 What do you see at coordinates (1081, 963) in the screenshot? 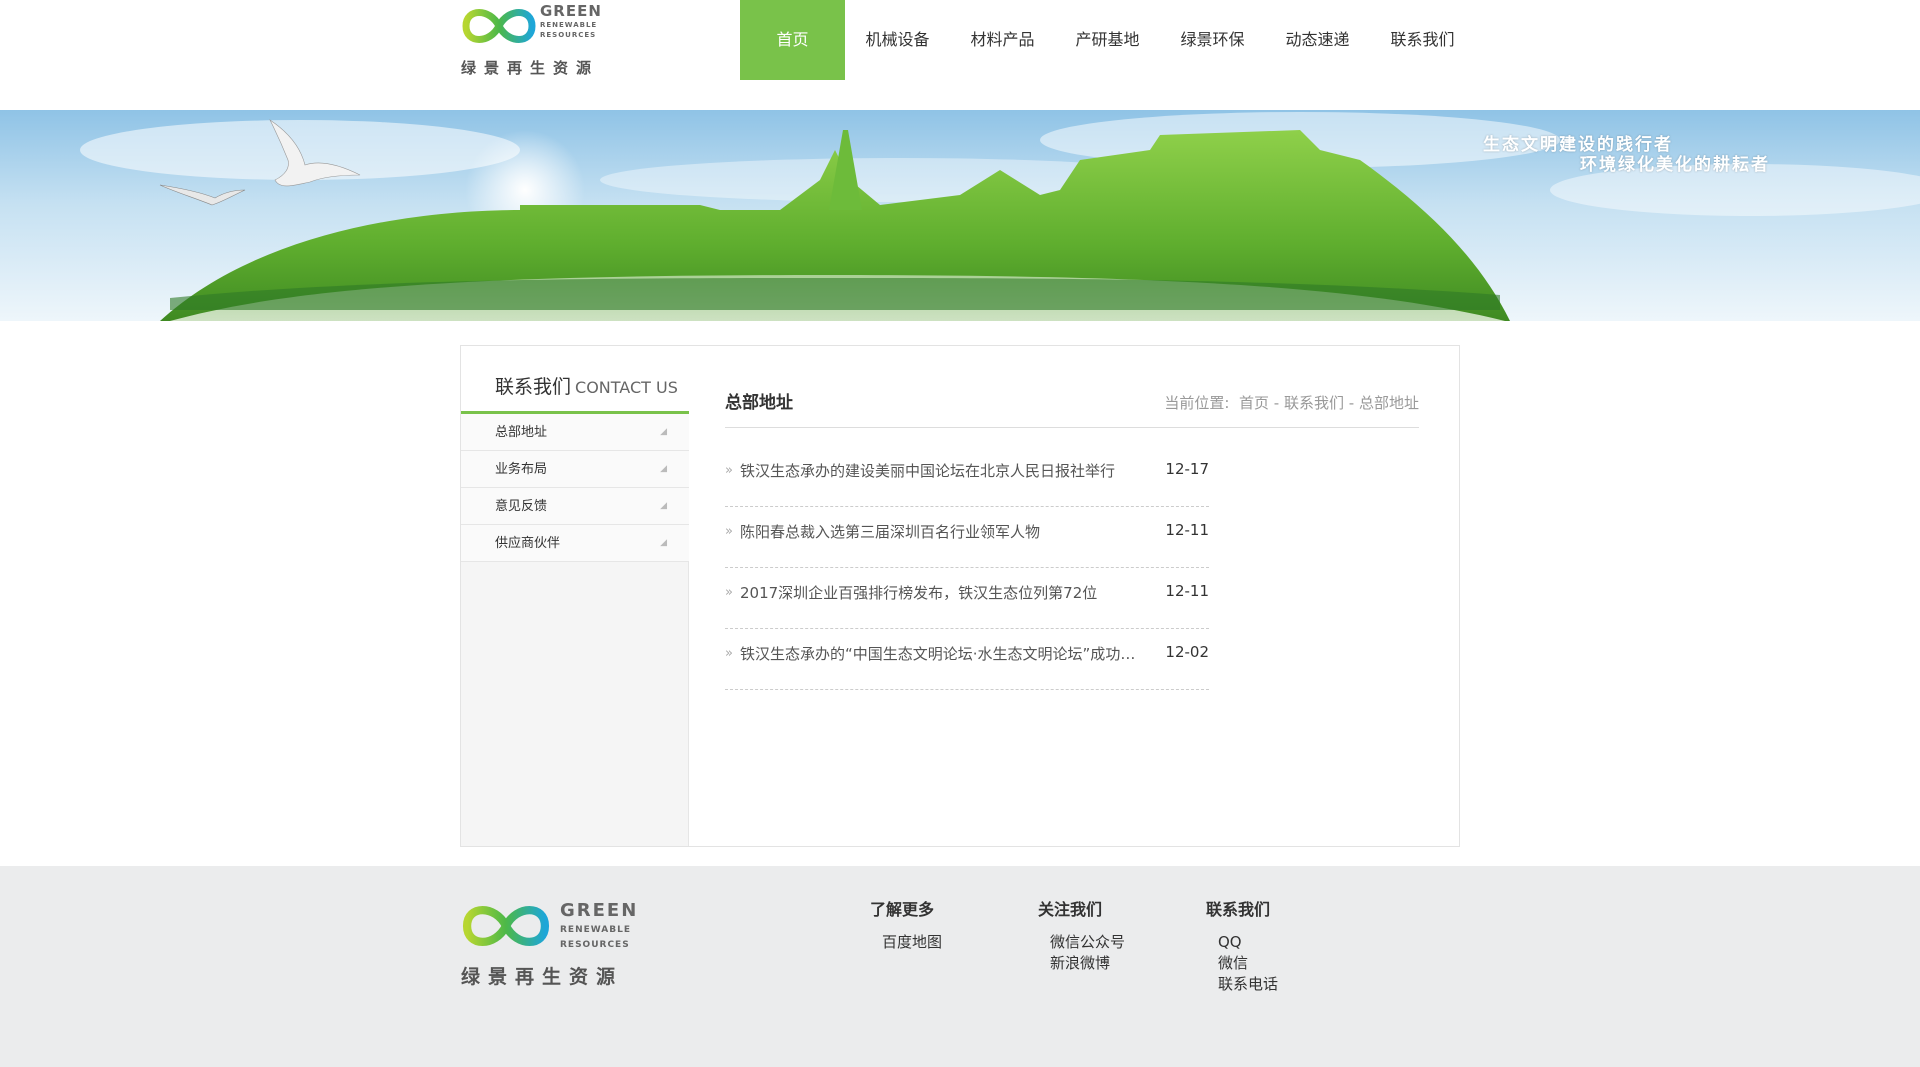
I see `footer-link-weibo: 新浪微博` at bounding box center [1081, 963].